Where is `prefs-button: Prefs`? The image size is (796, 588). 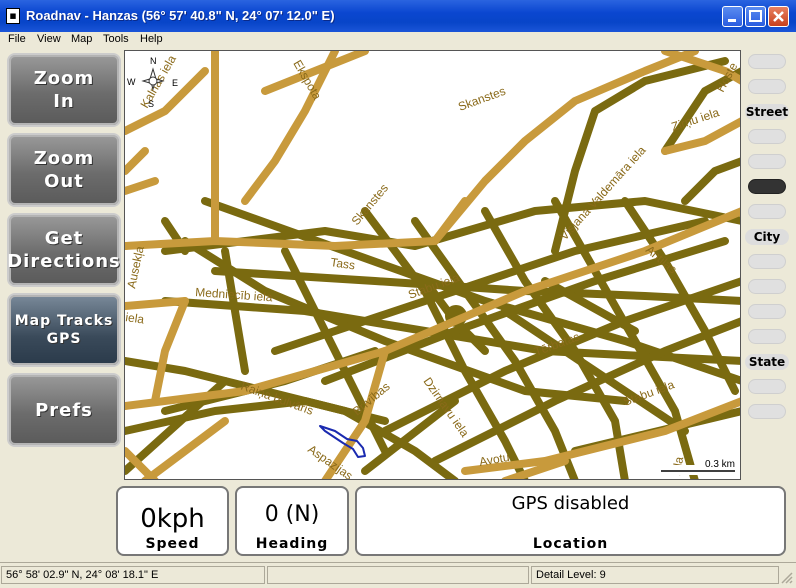 prefs-button: Prefs is located at coordinates (64, 410).